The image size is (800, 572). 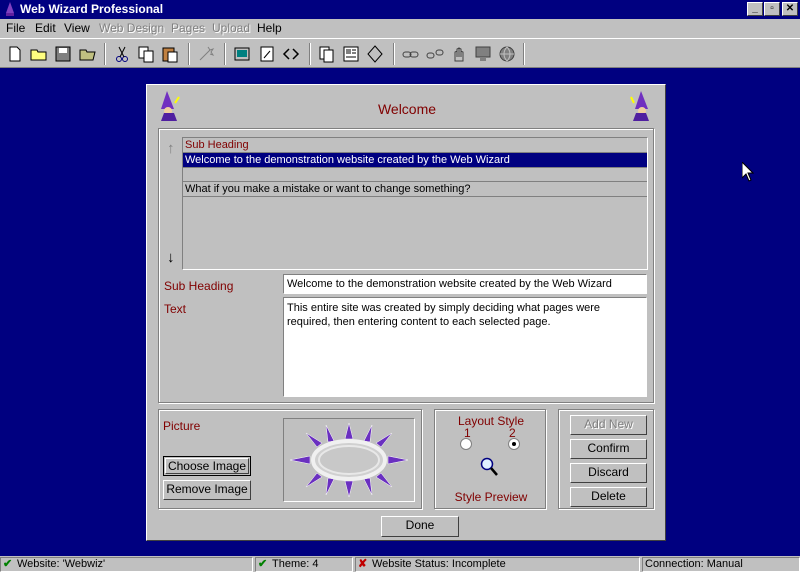 What do you see at coordinates (63, 54) in the screenshot?
I see `save-icon` at bounding box center [63, 54].